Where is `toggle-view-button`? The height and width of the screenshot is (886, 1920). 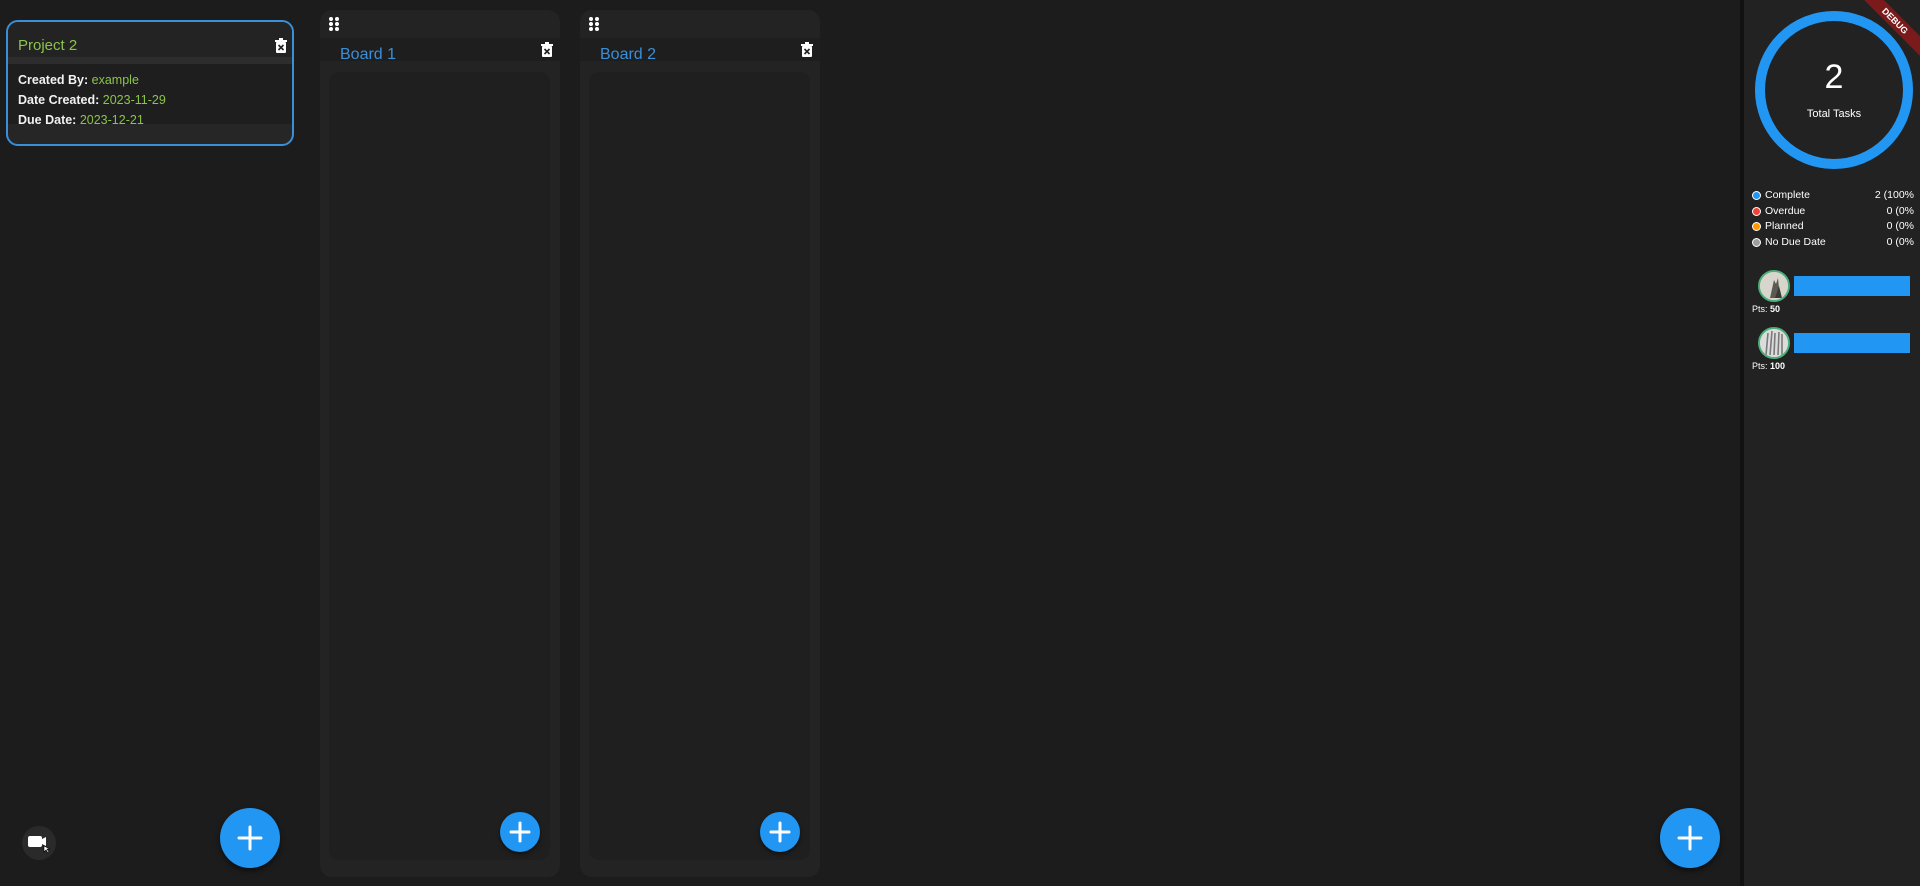
toggle-view-button is located at coordinates (39, 843).